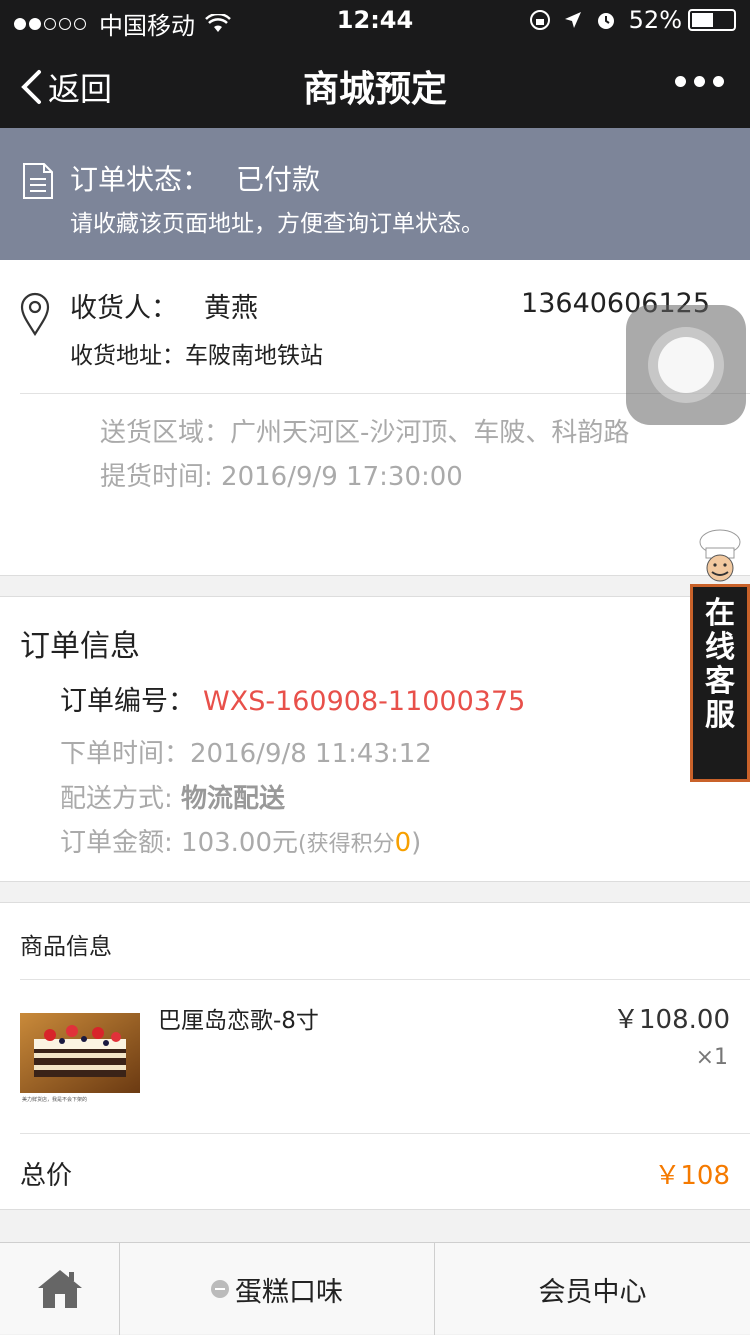 The width and height of the screenshot is (750, 1335). I want to click on product-quantity: ×1, so click(711, 1057).